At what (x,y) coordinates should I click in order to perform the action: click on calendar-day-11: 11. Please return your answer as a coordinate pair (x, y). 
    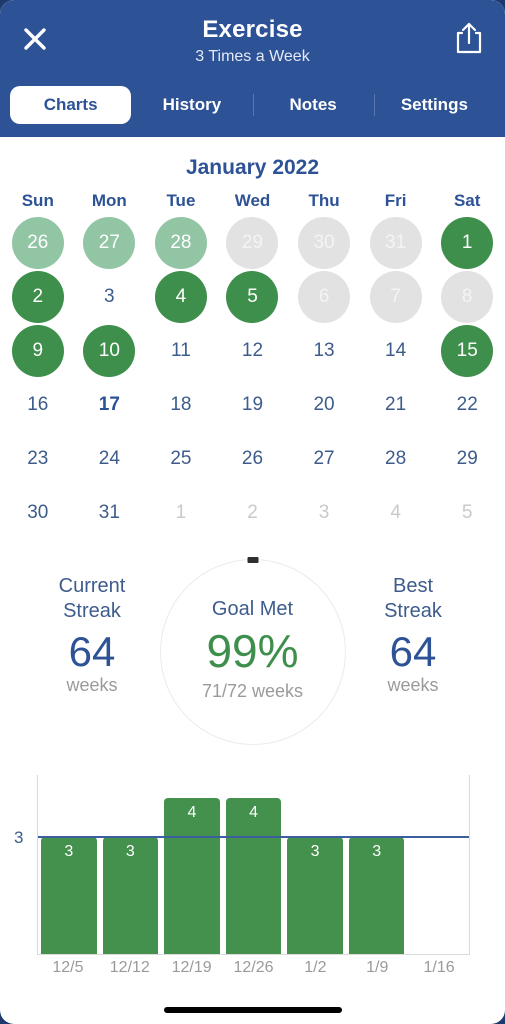
    Looking at the image, I should click on (181, 351).